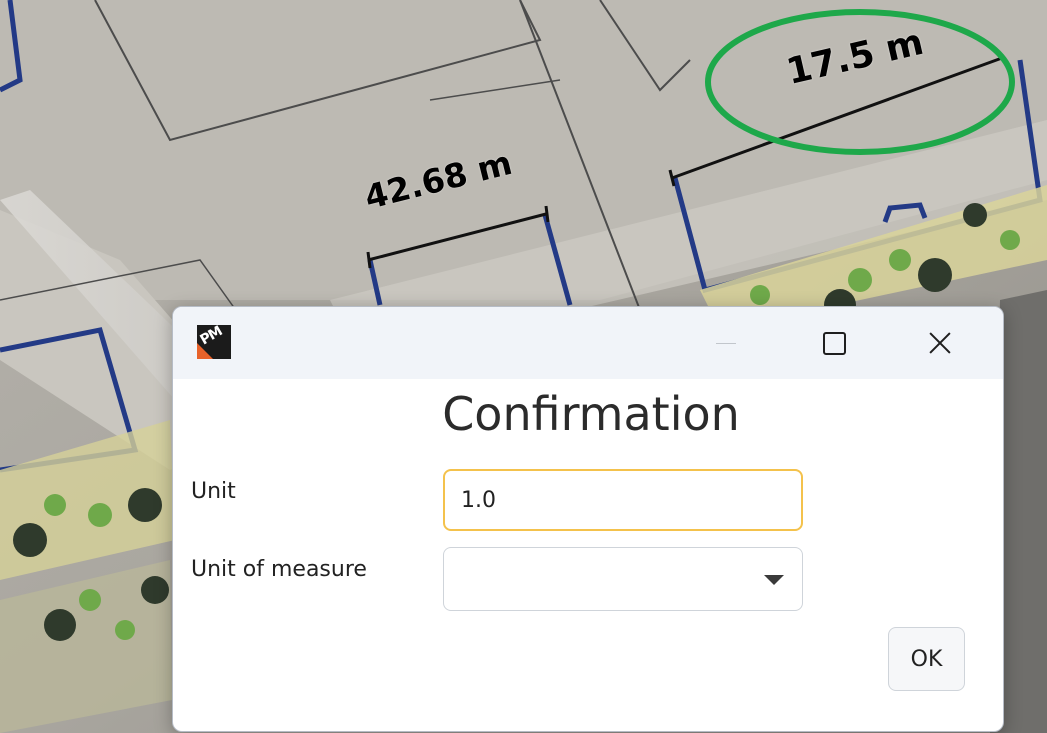  I want to click on unit-of-measure-label: Unit of measure, so click(279, 569).